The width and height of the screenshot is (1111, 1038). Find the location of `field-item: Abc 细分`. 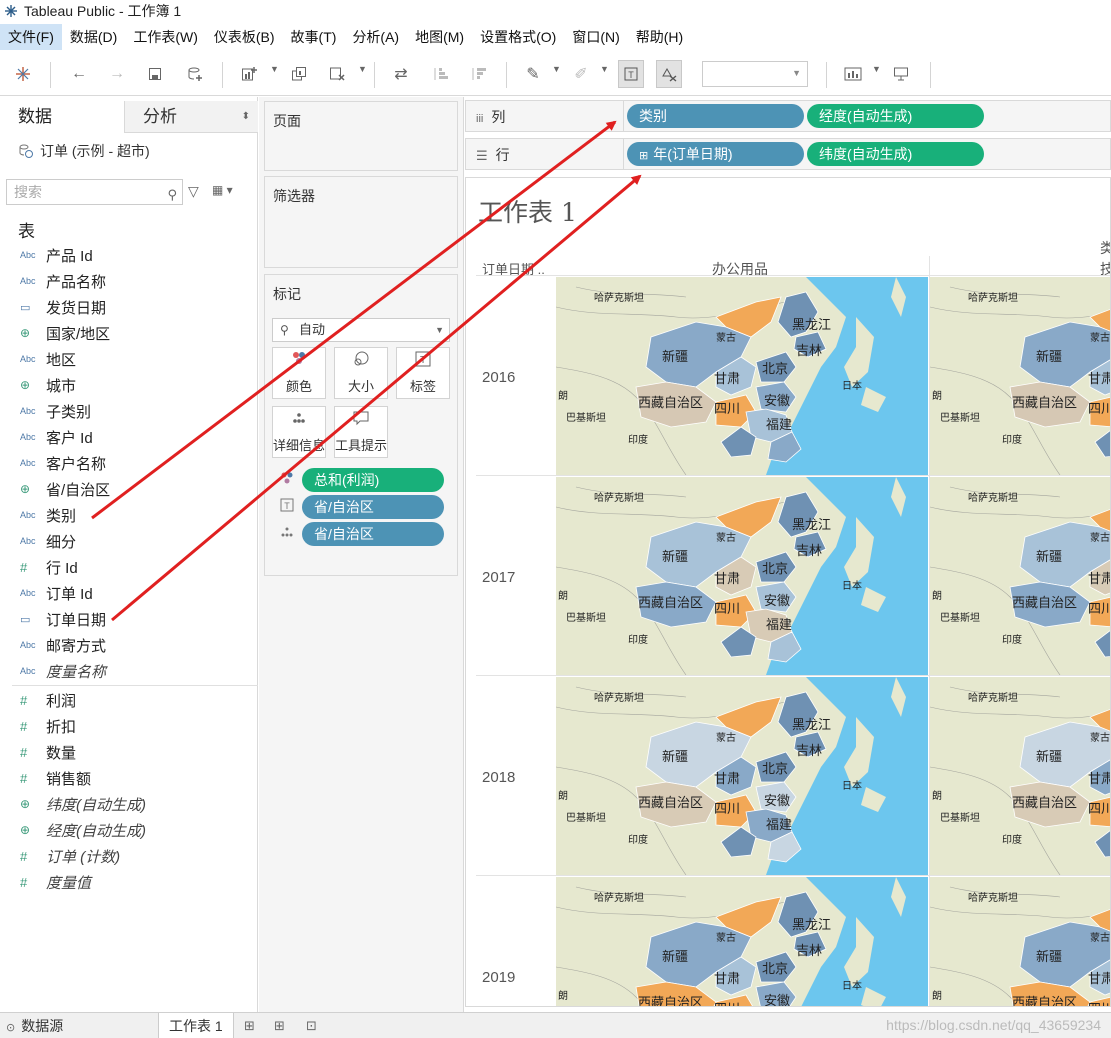

field-item: Abc 细分 is located at coordinates (129, 541).